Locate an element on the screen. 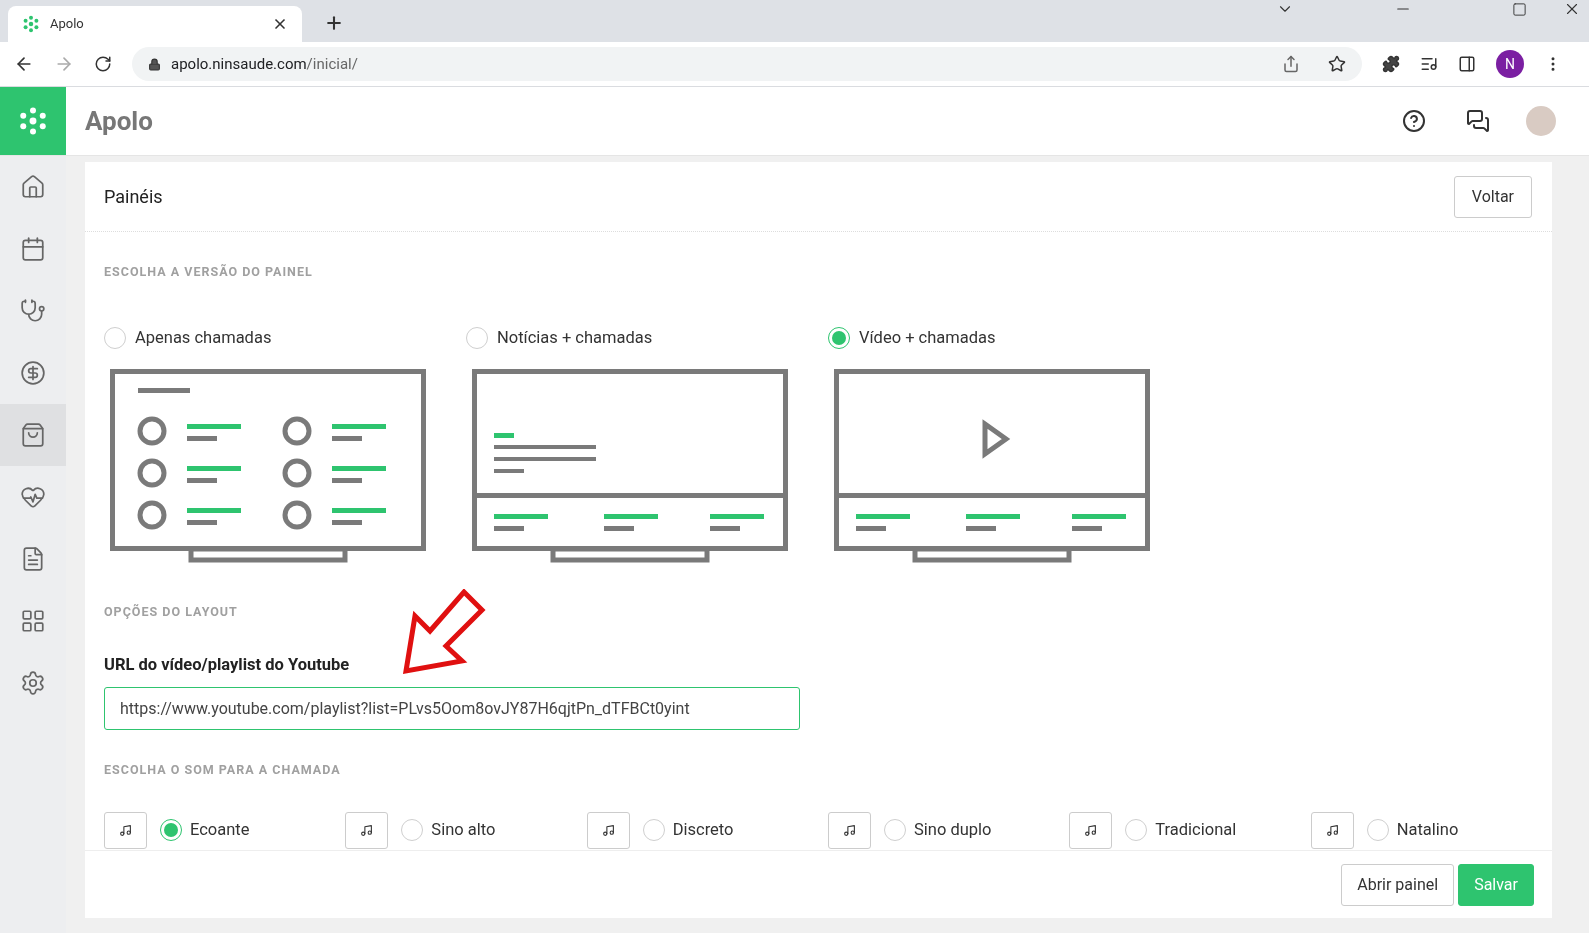 This screenshot has width=1589, height=933. help-icon is located at coordinates (1414, 121).